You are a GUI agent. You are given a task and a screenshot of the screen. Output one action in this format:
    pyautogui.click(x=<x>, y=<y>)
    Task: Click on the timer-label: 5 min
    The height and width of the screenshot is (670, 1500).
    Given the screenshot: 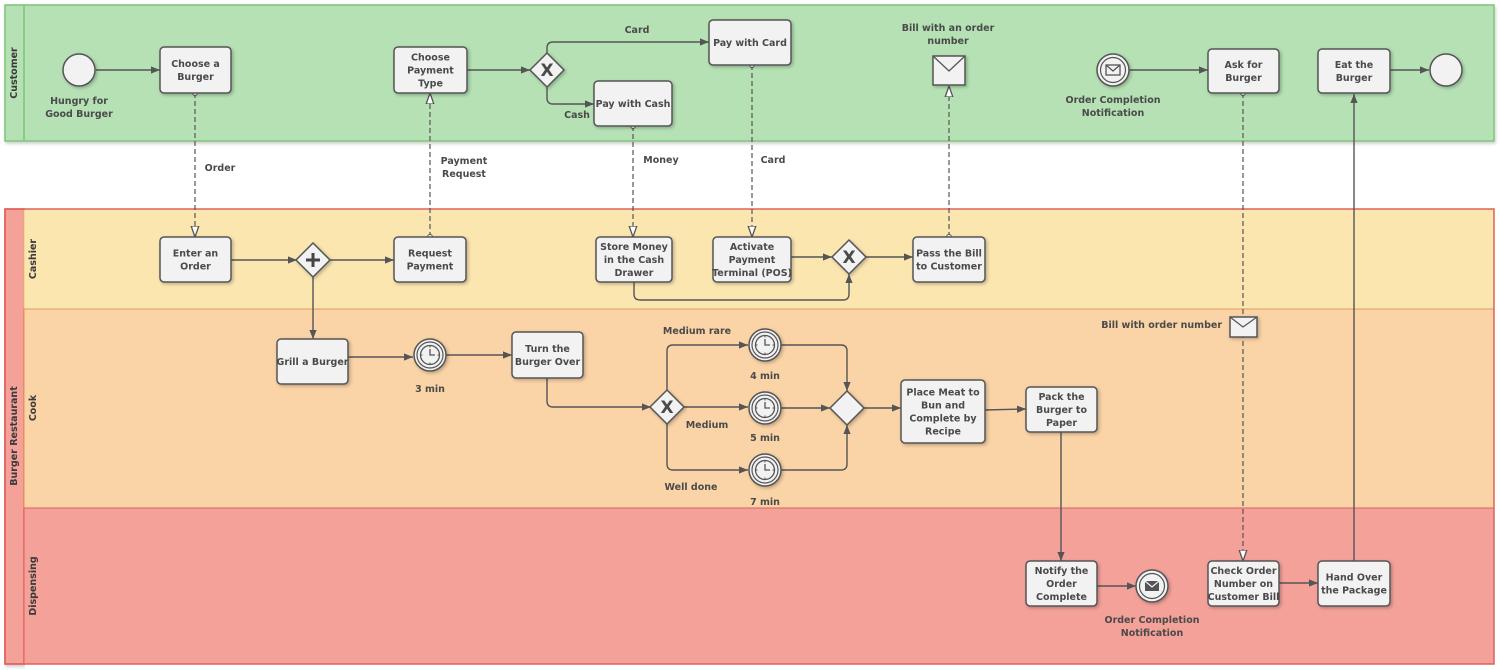 What is the action you would take?
    pyautogui.click(x=765, y=438)
    